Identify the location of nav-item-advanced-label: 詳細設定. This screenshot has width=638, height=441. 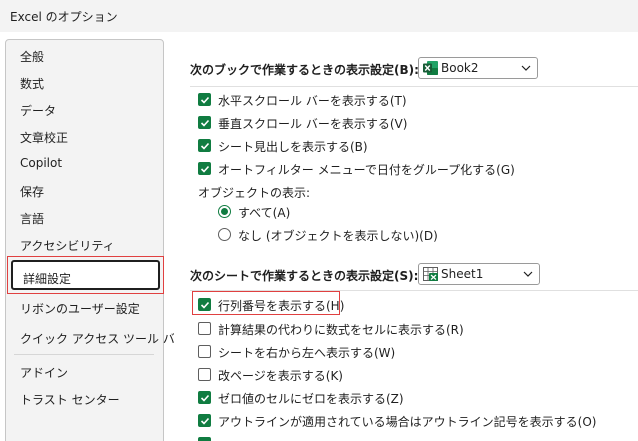
(47, 279).